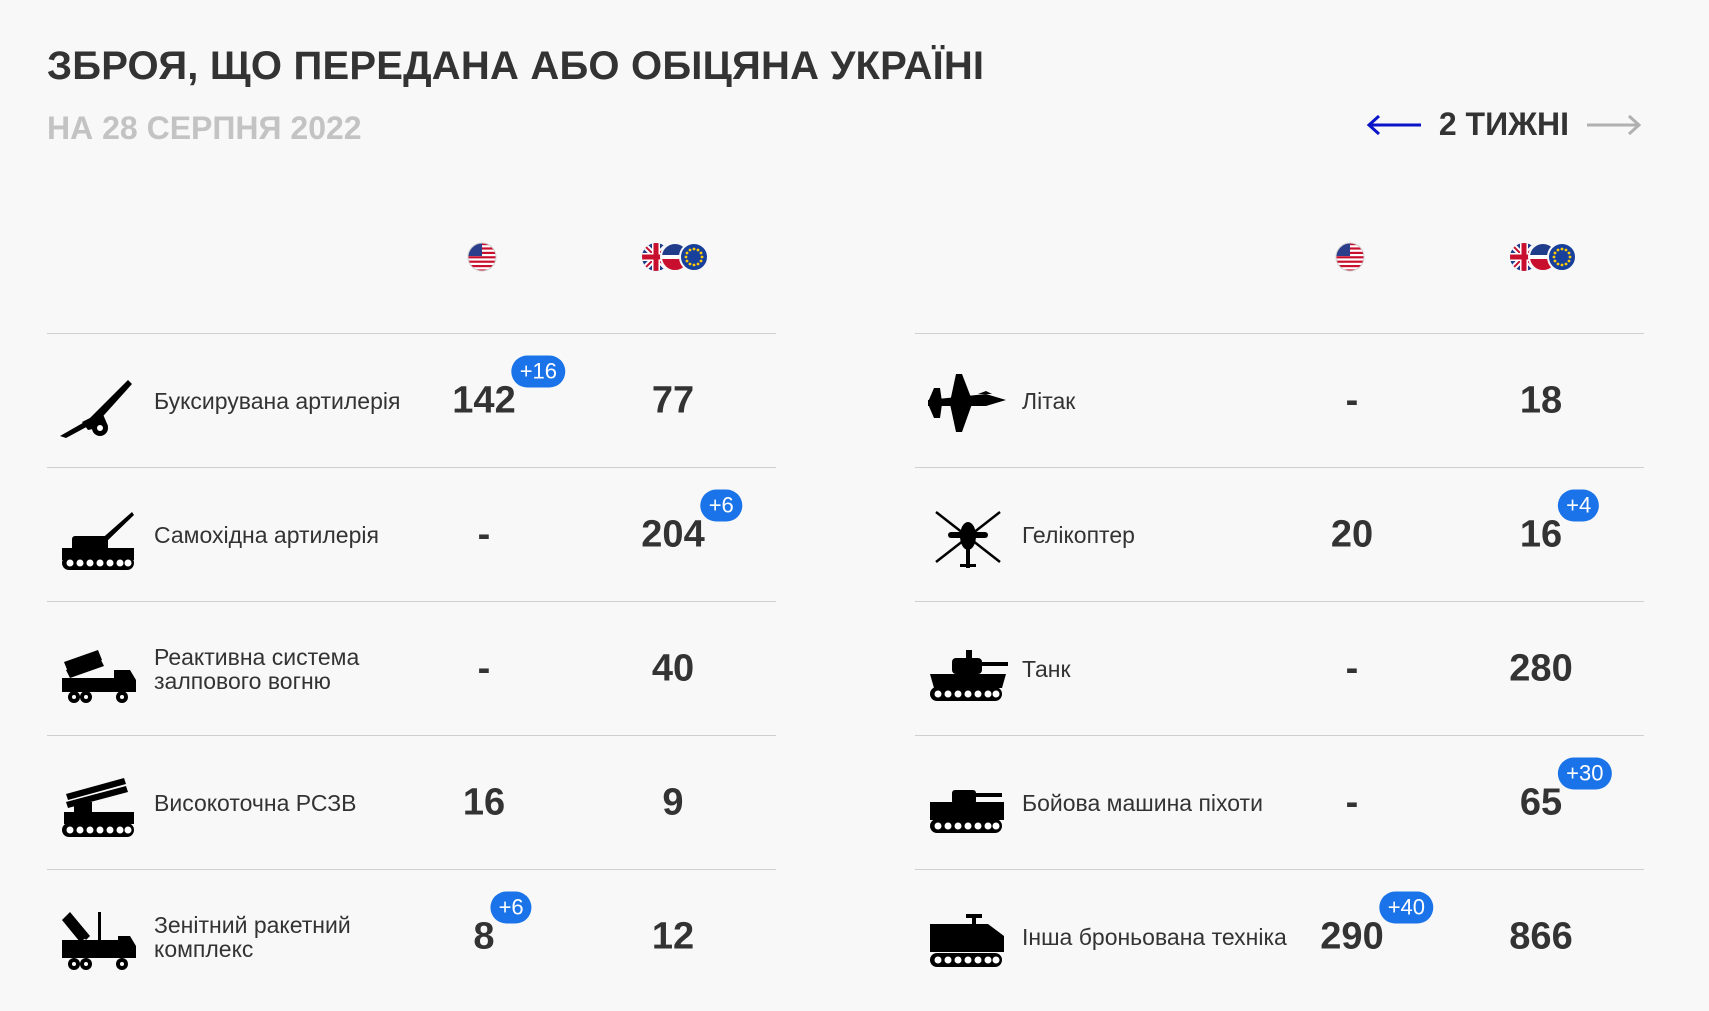  I want to click on arrow-left-icon, so click(1394, 125).